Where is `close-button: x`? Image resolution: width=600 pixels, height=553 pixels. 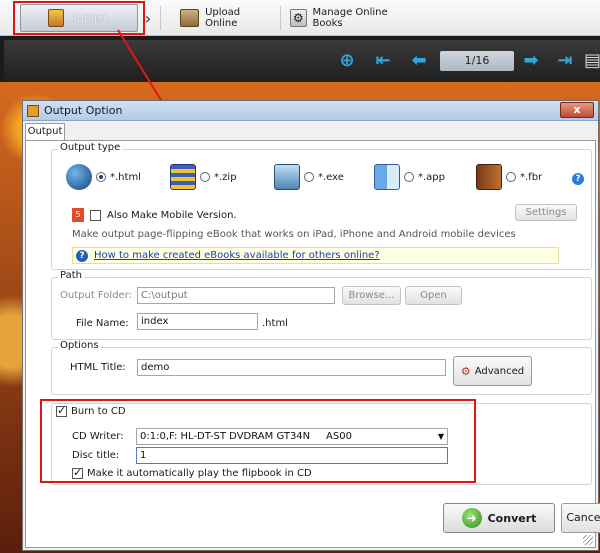 close-button: x is located at coordinates (577, 110).